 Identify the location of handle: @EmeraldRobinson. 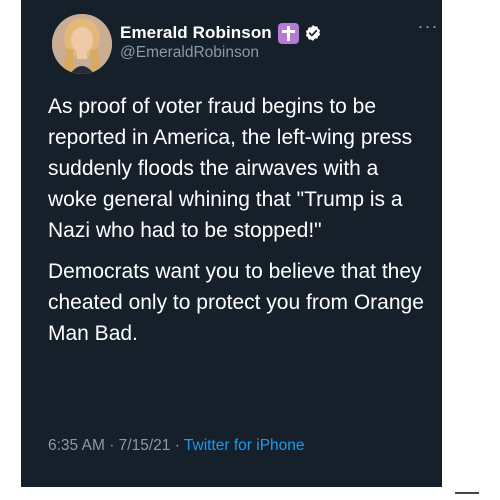
(189, 53).